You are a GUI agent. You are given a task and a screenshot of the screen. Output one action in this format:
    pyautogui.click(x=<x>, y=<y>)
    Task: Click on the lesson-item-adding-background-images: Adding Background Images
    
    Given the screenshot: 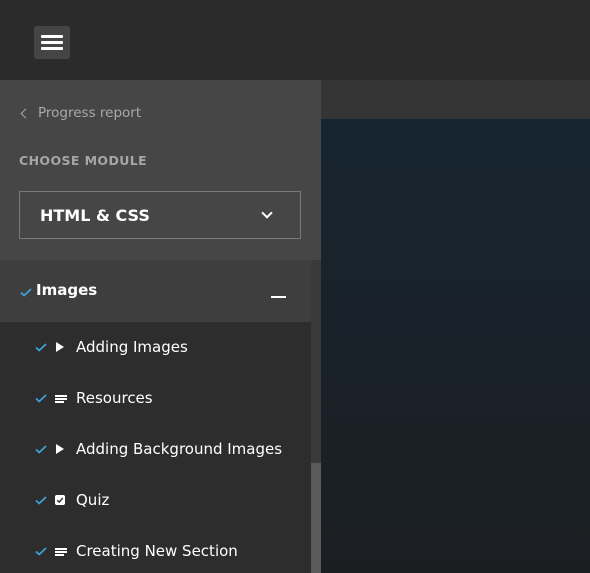 What is the action you would take?
    pyautogui.click(x=155, y=449)
    